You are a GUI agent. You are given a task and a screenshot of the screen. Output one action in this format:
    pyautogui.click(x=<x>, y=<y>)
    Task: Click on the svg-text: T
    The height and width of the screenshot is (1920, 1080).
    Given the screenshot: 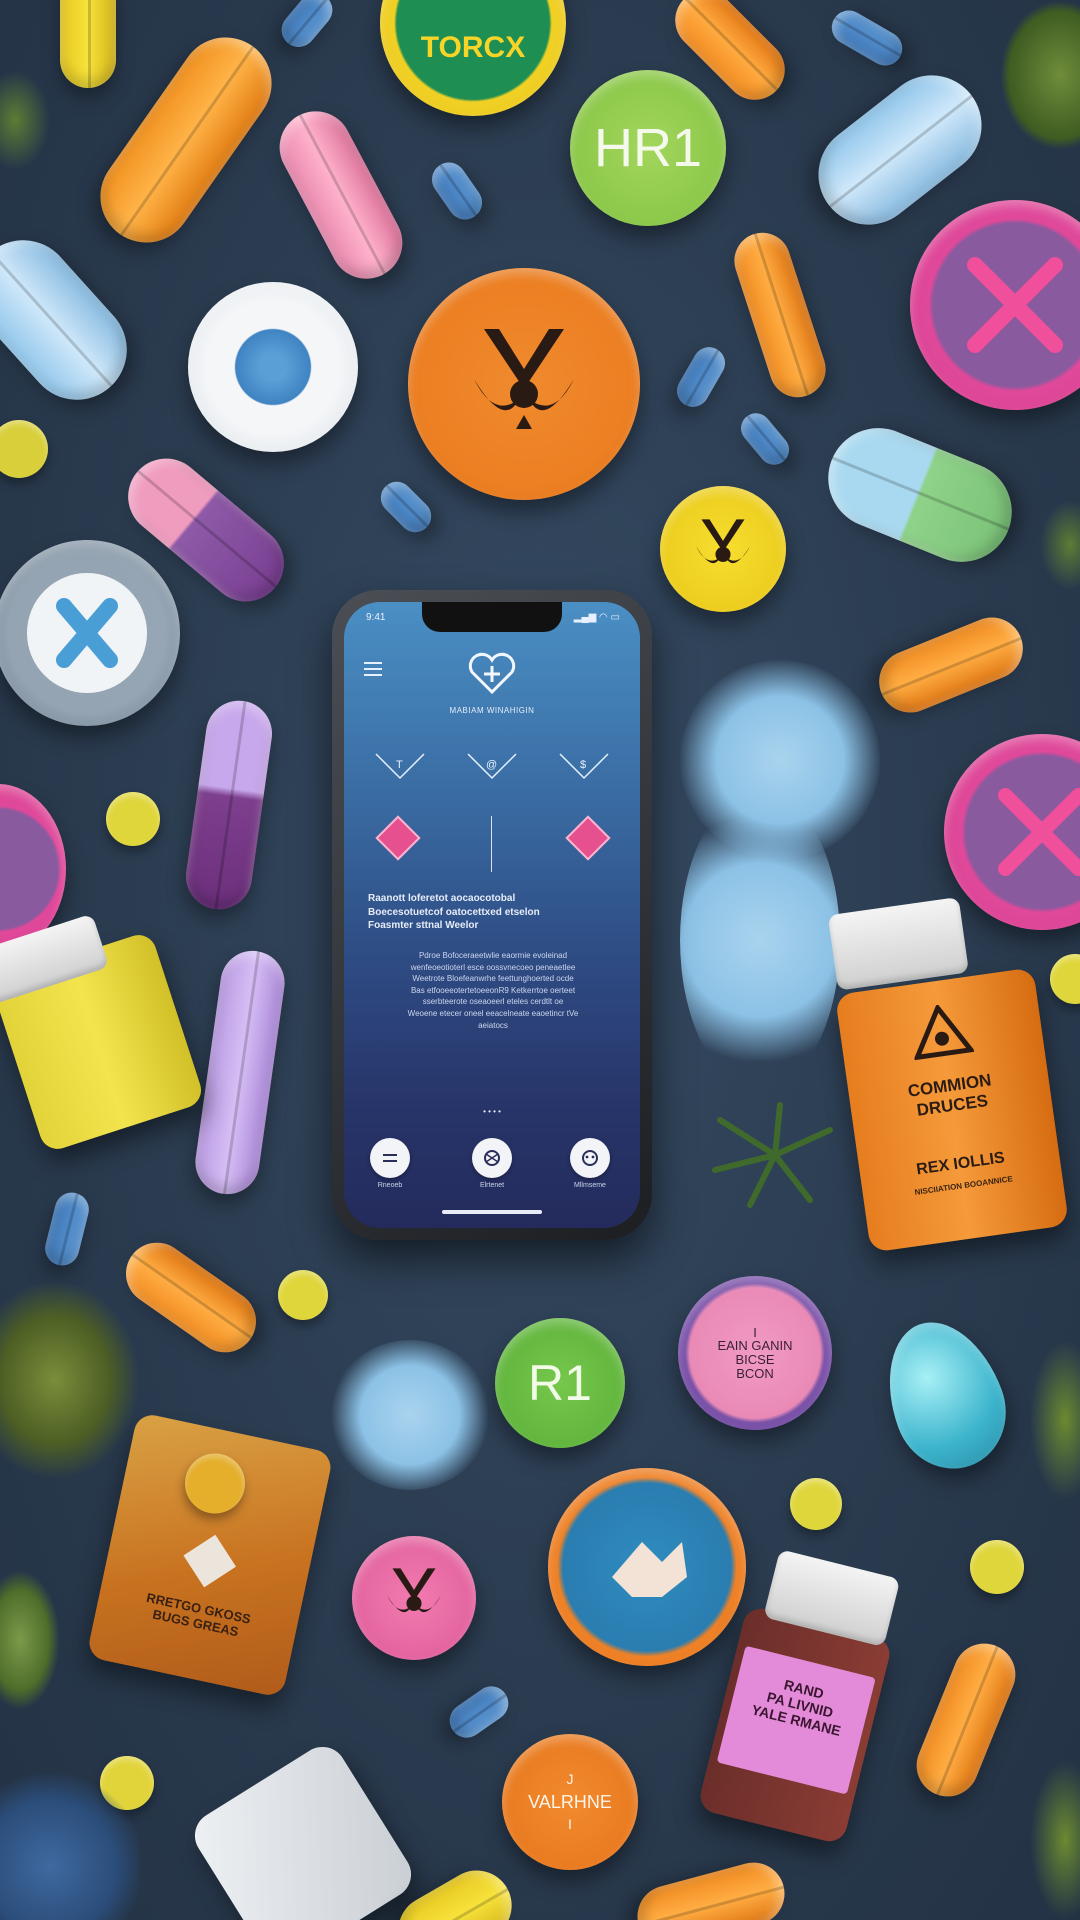 What is the action you would take?
    pyautogui.click(x=399, y=765)
    